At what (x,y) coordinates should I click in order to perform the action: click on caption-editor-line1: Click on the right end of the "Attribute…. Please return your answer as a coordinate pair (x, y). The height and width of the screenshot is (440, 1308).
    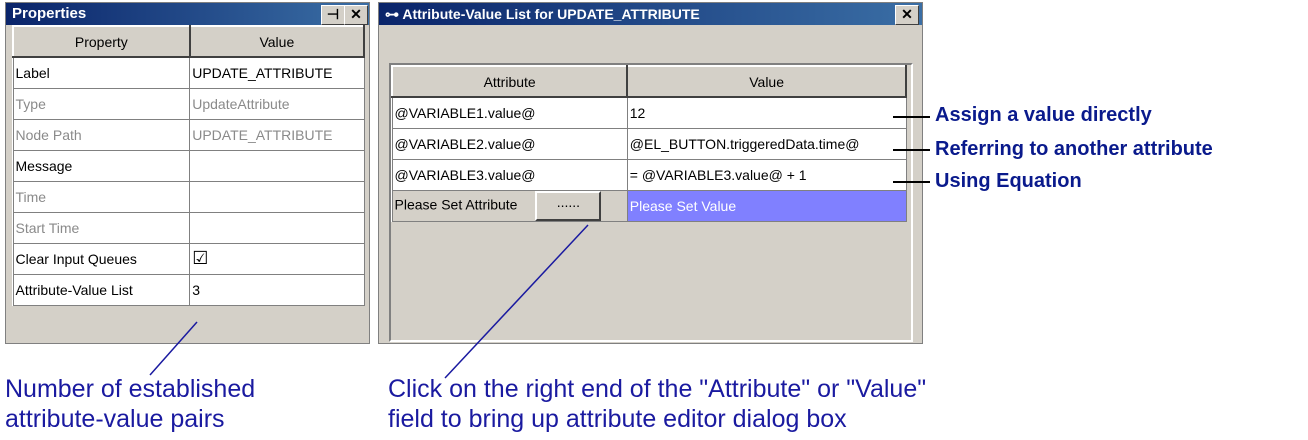
    Looking at the image, I should click on (657, 389).